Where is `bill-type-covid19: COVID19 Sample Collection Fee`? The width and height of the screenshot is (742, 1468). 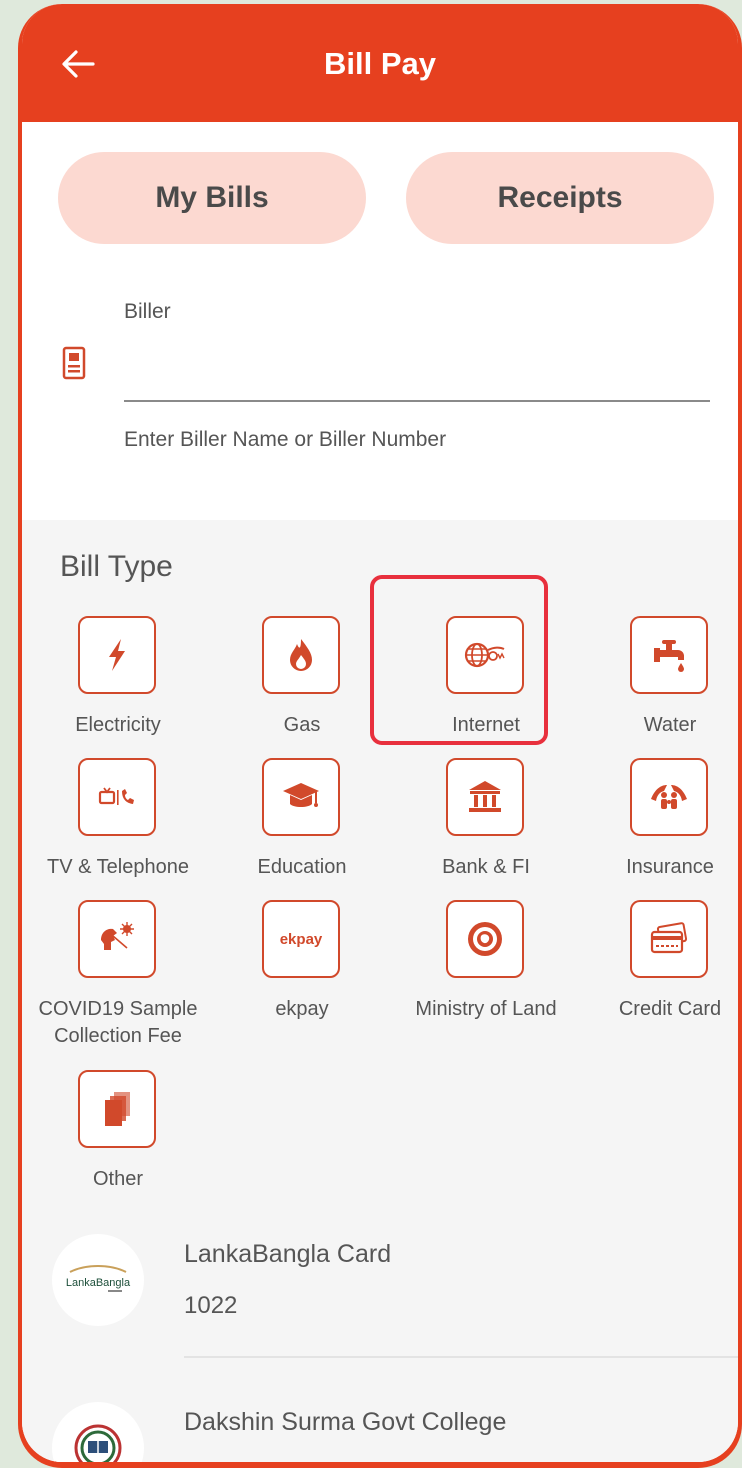
bill-type-covid19: COVID19 Sample Collection Fee is located at coordinates (118, 973).